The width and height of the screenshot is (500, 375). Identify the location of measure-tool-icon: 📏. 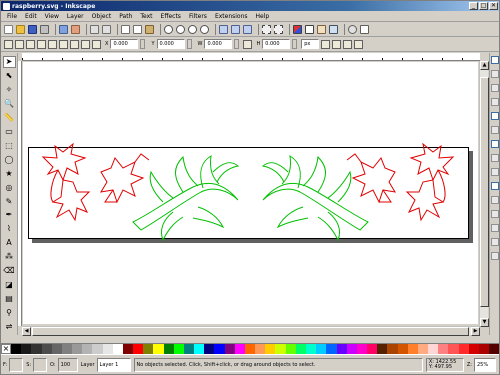
(9, 118).